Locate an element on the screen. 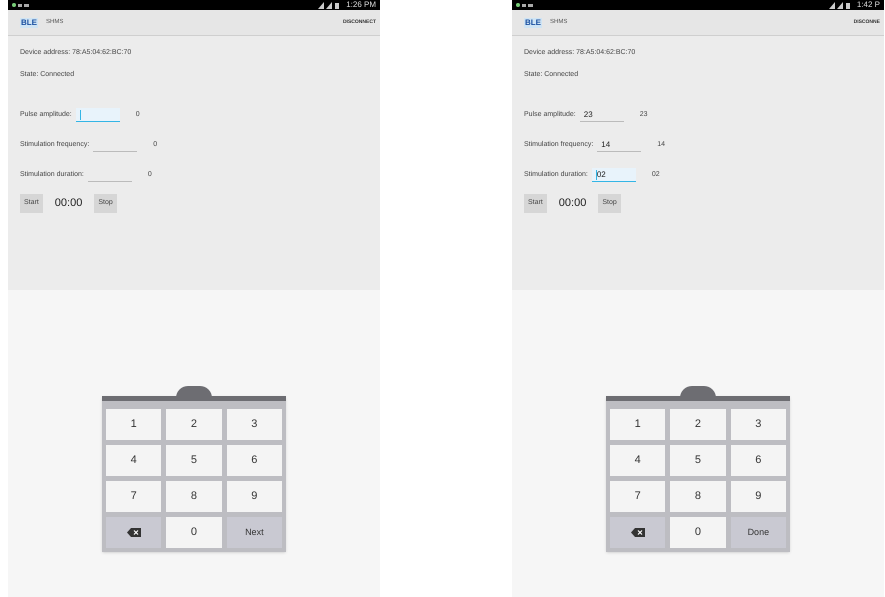 The height and width of the screenshot is (597, 885). number-input: 02 is located at coordinates (614, 175).